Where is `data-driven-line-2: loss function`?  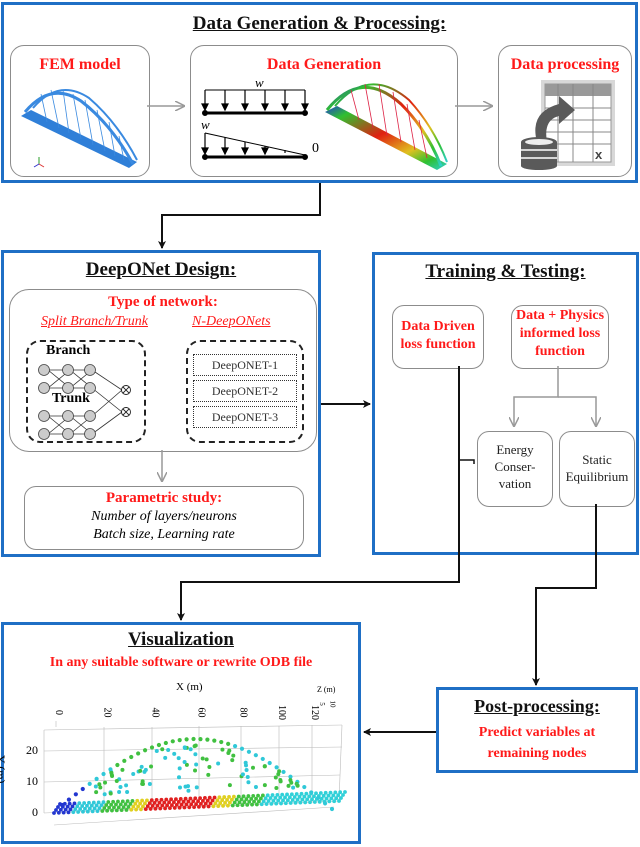 data-driven-line-2: loss function is located at coordinates (438, 344).